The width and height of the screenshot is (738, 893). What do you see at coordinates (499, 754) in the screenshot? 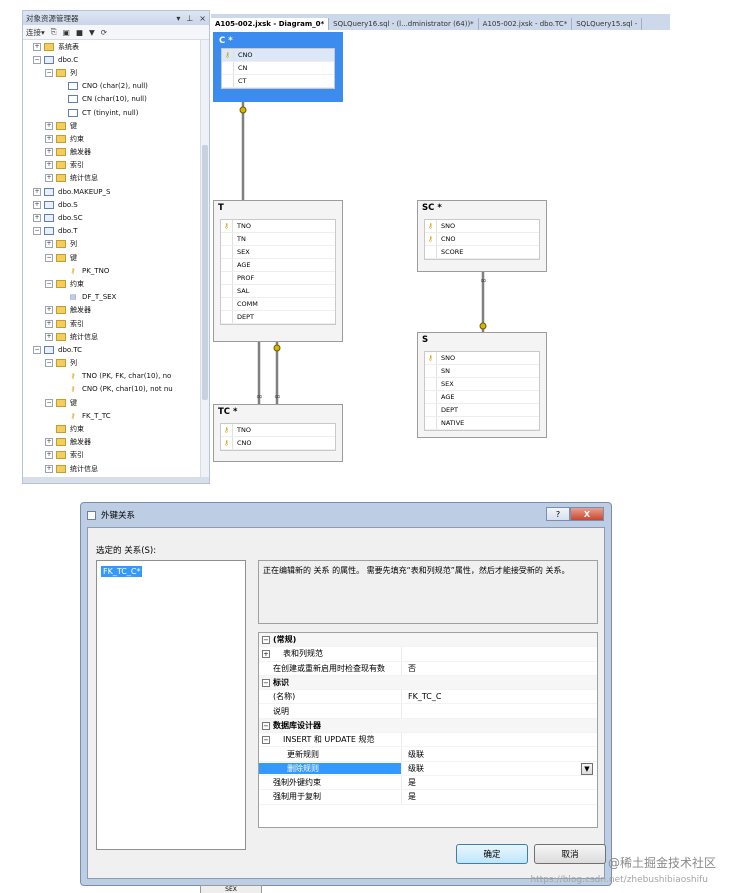
I see `property-value: 级联` at bounding box center [499, 754].